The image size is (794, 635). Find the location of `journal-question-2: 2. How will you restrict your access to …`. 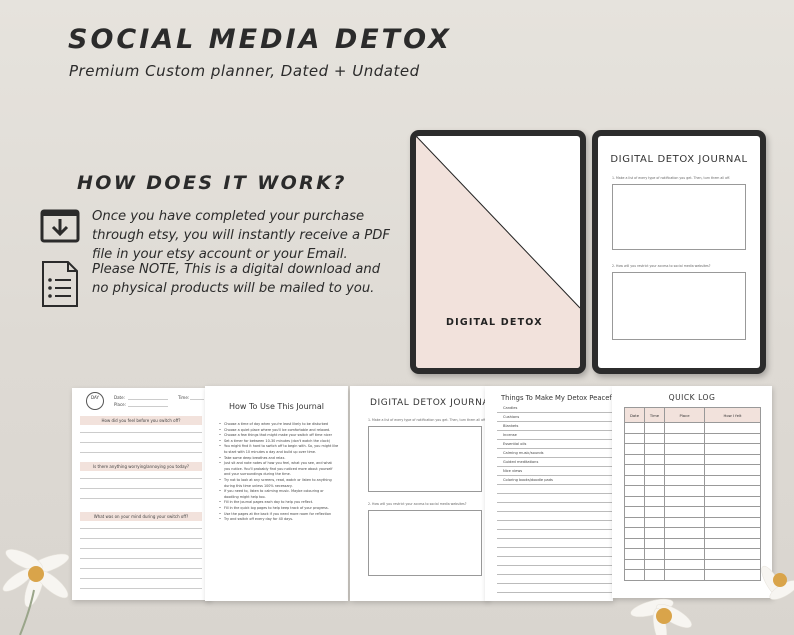

journal-question-2: 2. How will you restrict your access to … is located at coordinates (661, 266).